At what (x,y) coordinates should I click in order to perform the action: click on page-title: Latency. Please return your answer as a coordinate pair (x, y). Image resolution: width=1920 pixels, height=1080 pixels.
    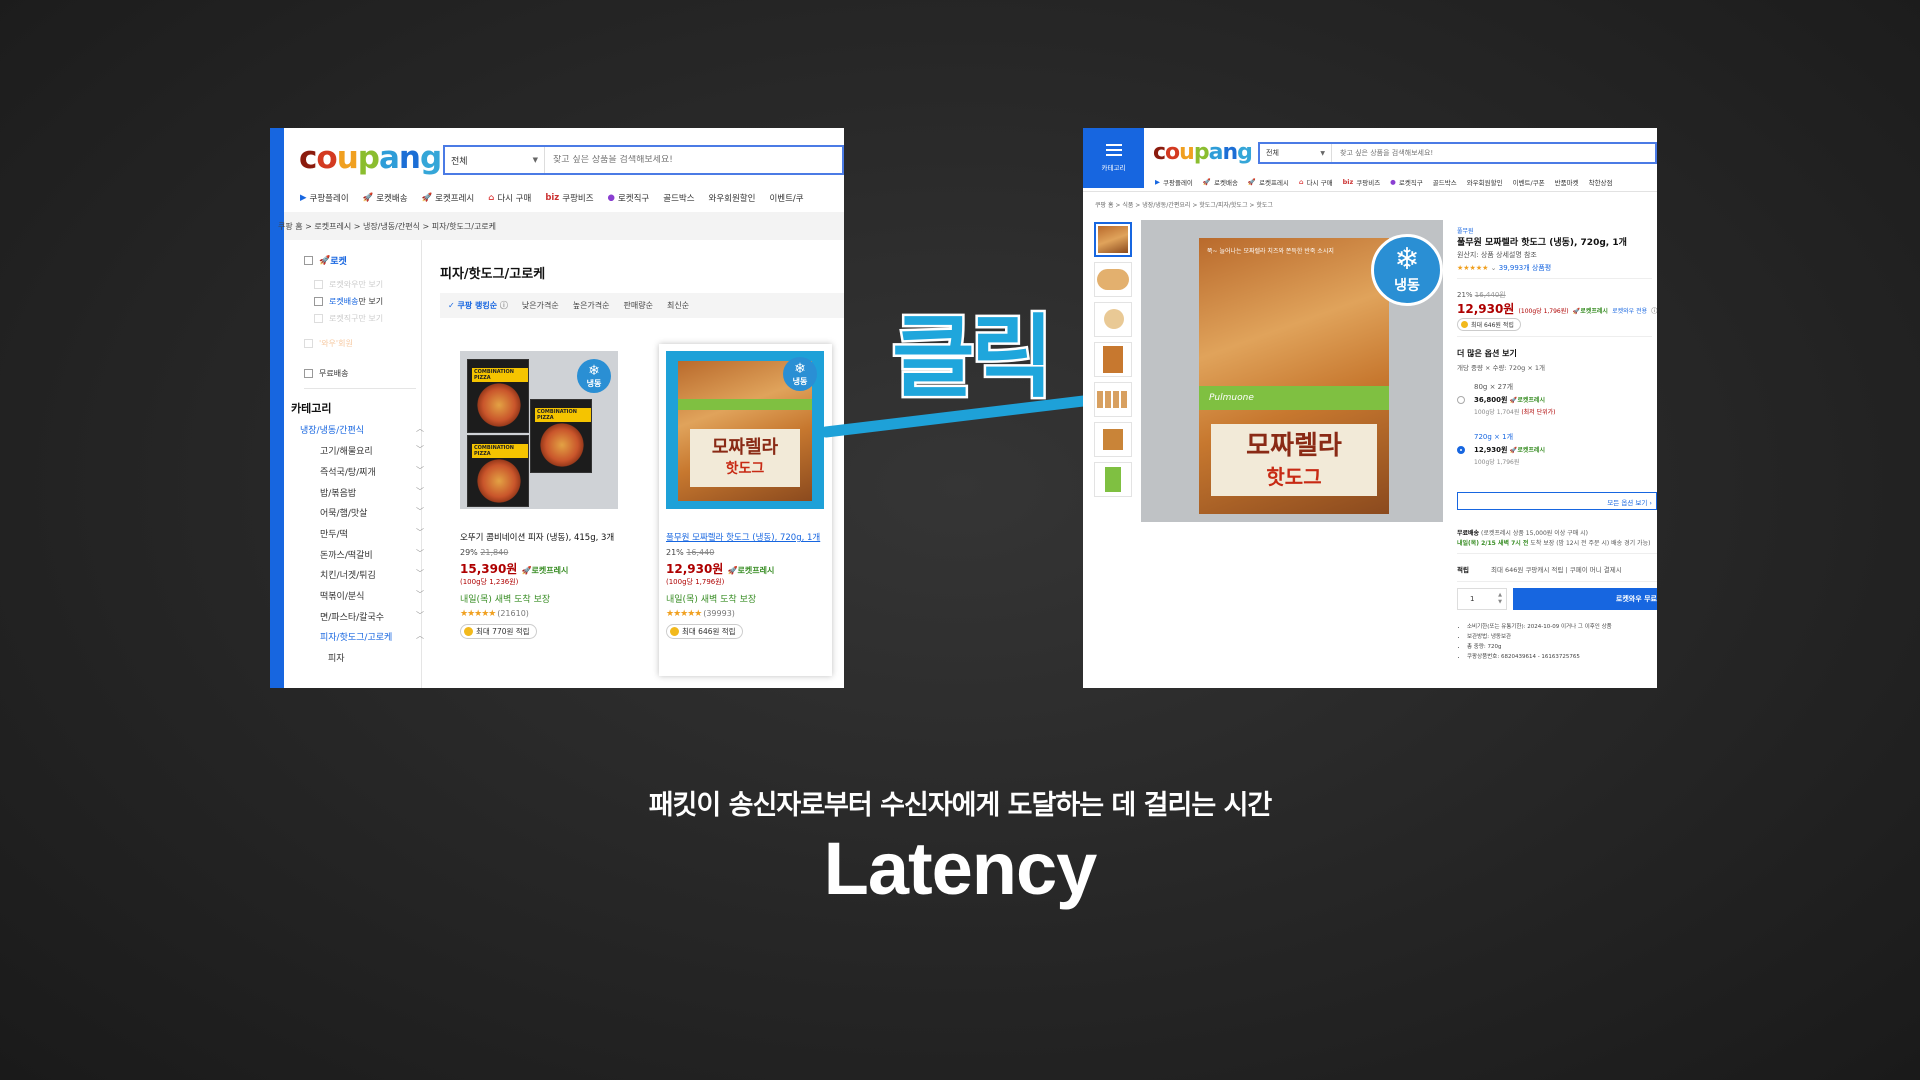
    Looking at the image, I should click on (960, 868).